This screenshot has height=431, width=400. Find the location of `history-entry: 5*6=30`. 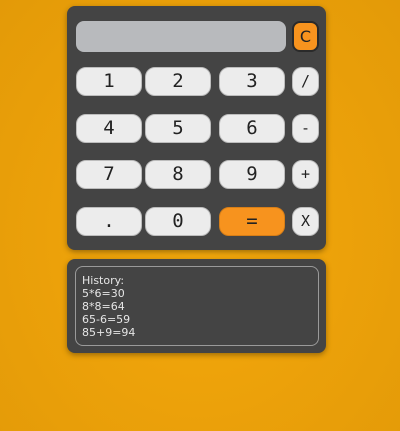

history-entry: 5*6=30 is located at coordinates (103, 293).